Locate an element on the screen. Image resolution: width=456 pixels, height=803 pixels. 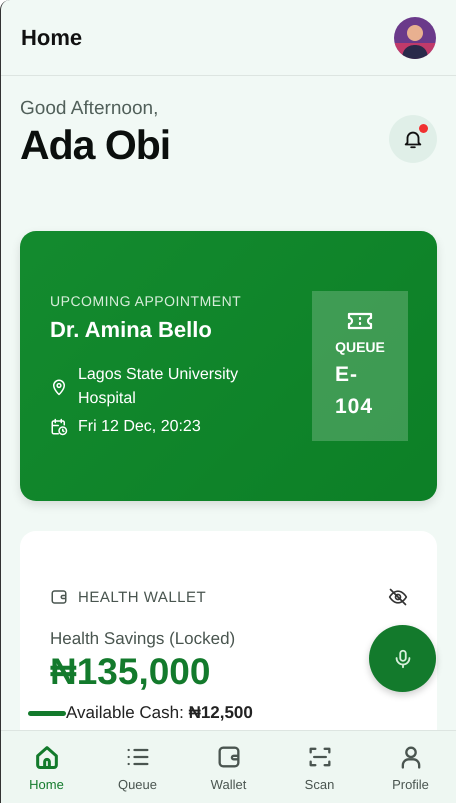
section-label: UPCOMING APPOINTMENT is located at coordinates (146, 301).